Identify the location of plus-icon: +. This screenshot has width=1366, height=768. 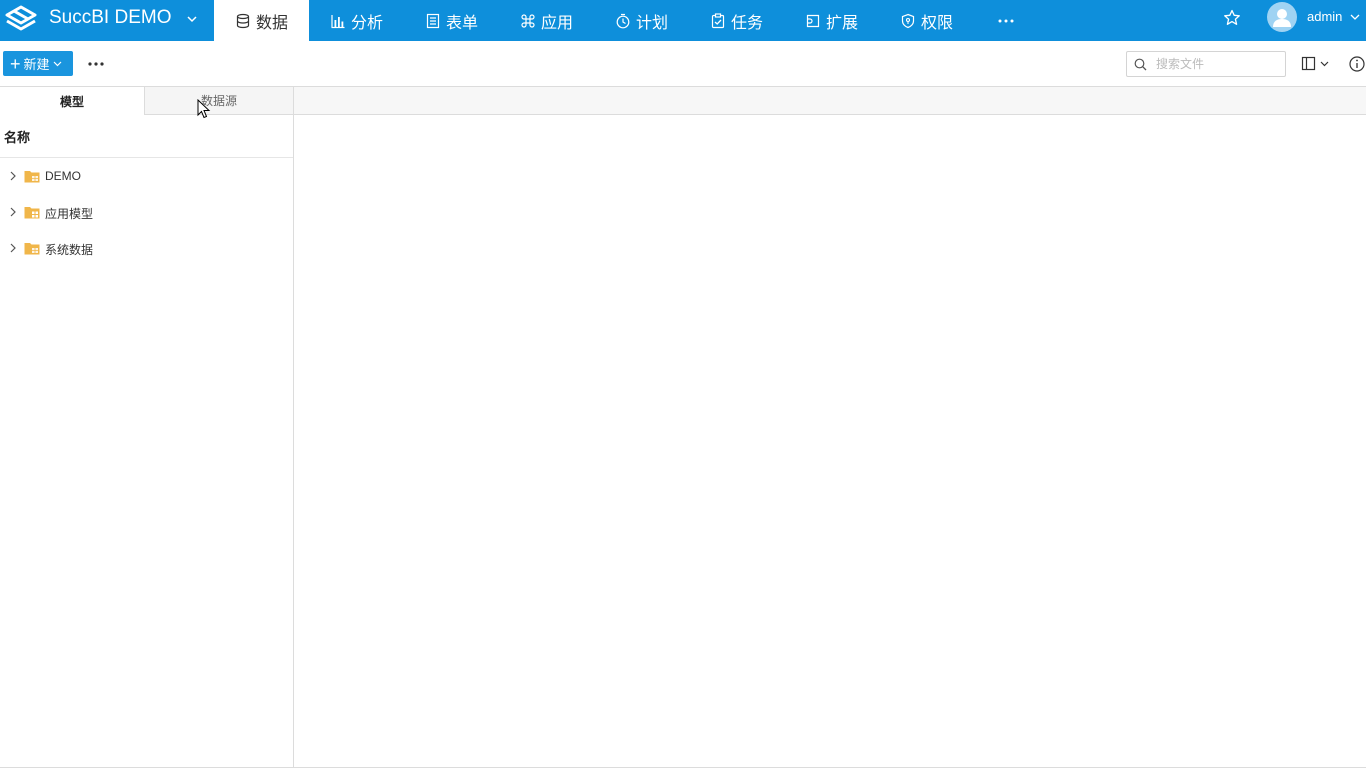
(15, 63).